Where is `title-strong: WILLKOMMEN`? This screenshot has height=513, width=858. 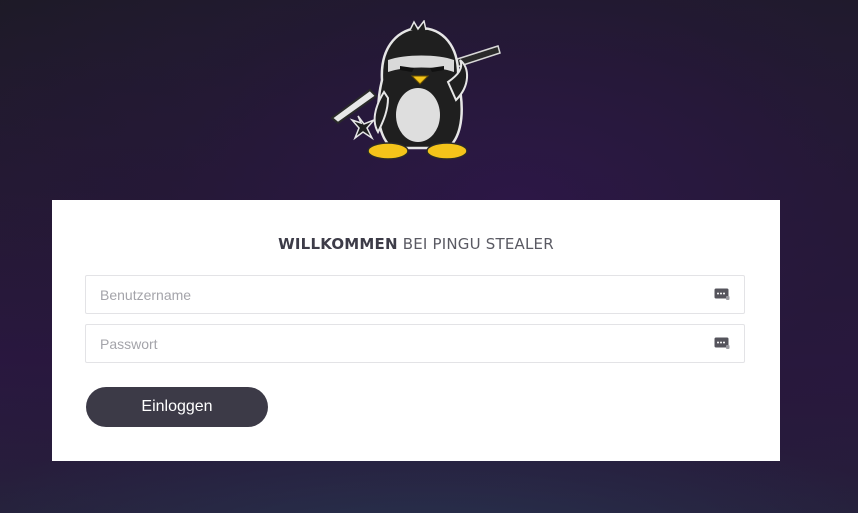 title-strong: WILLKOMMEN is located at coordinates (338, 244).